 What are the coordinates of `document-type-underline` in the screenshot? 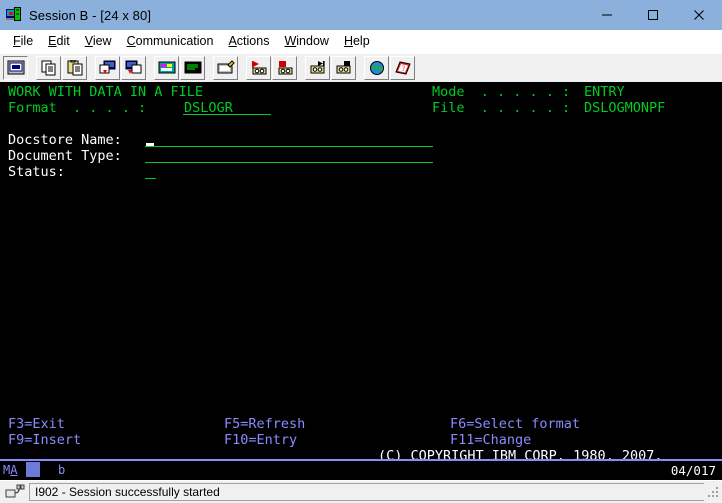 It's located at (289, 162).